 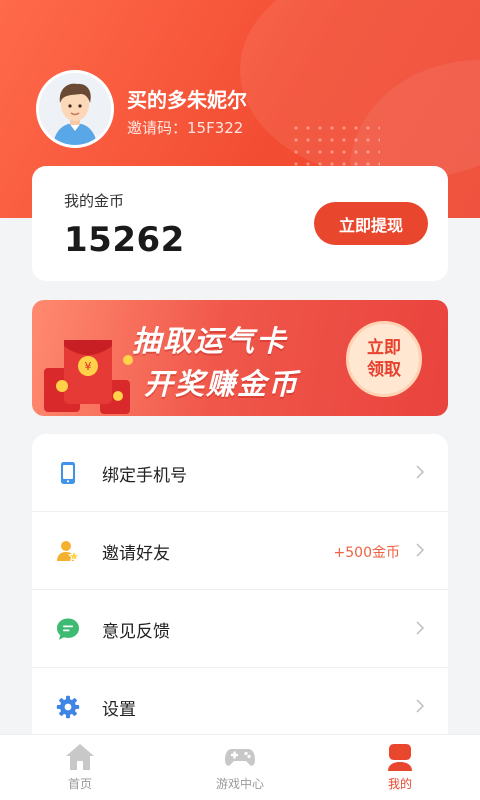 I want to click on coin-card: 我的金币 15262 立即提现, so click(x=240, y=223).